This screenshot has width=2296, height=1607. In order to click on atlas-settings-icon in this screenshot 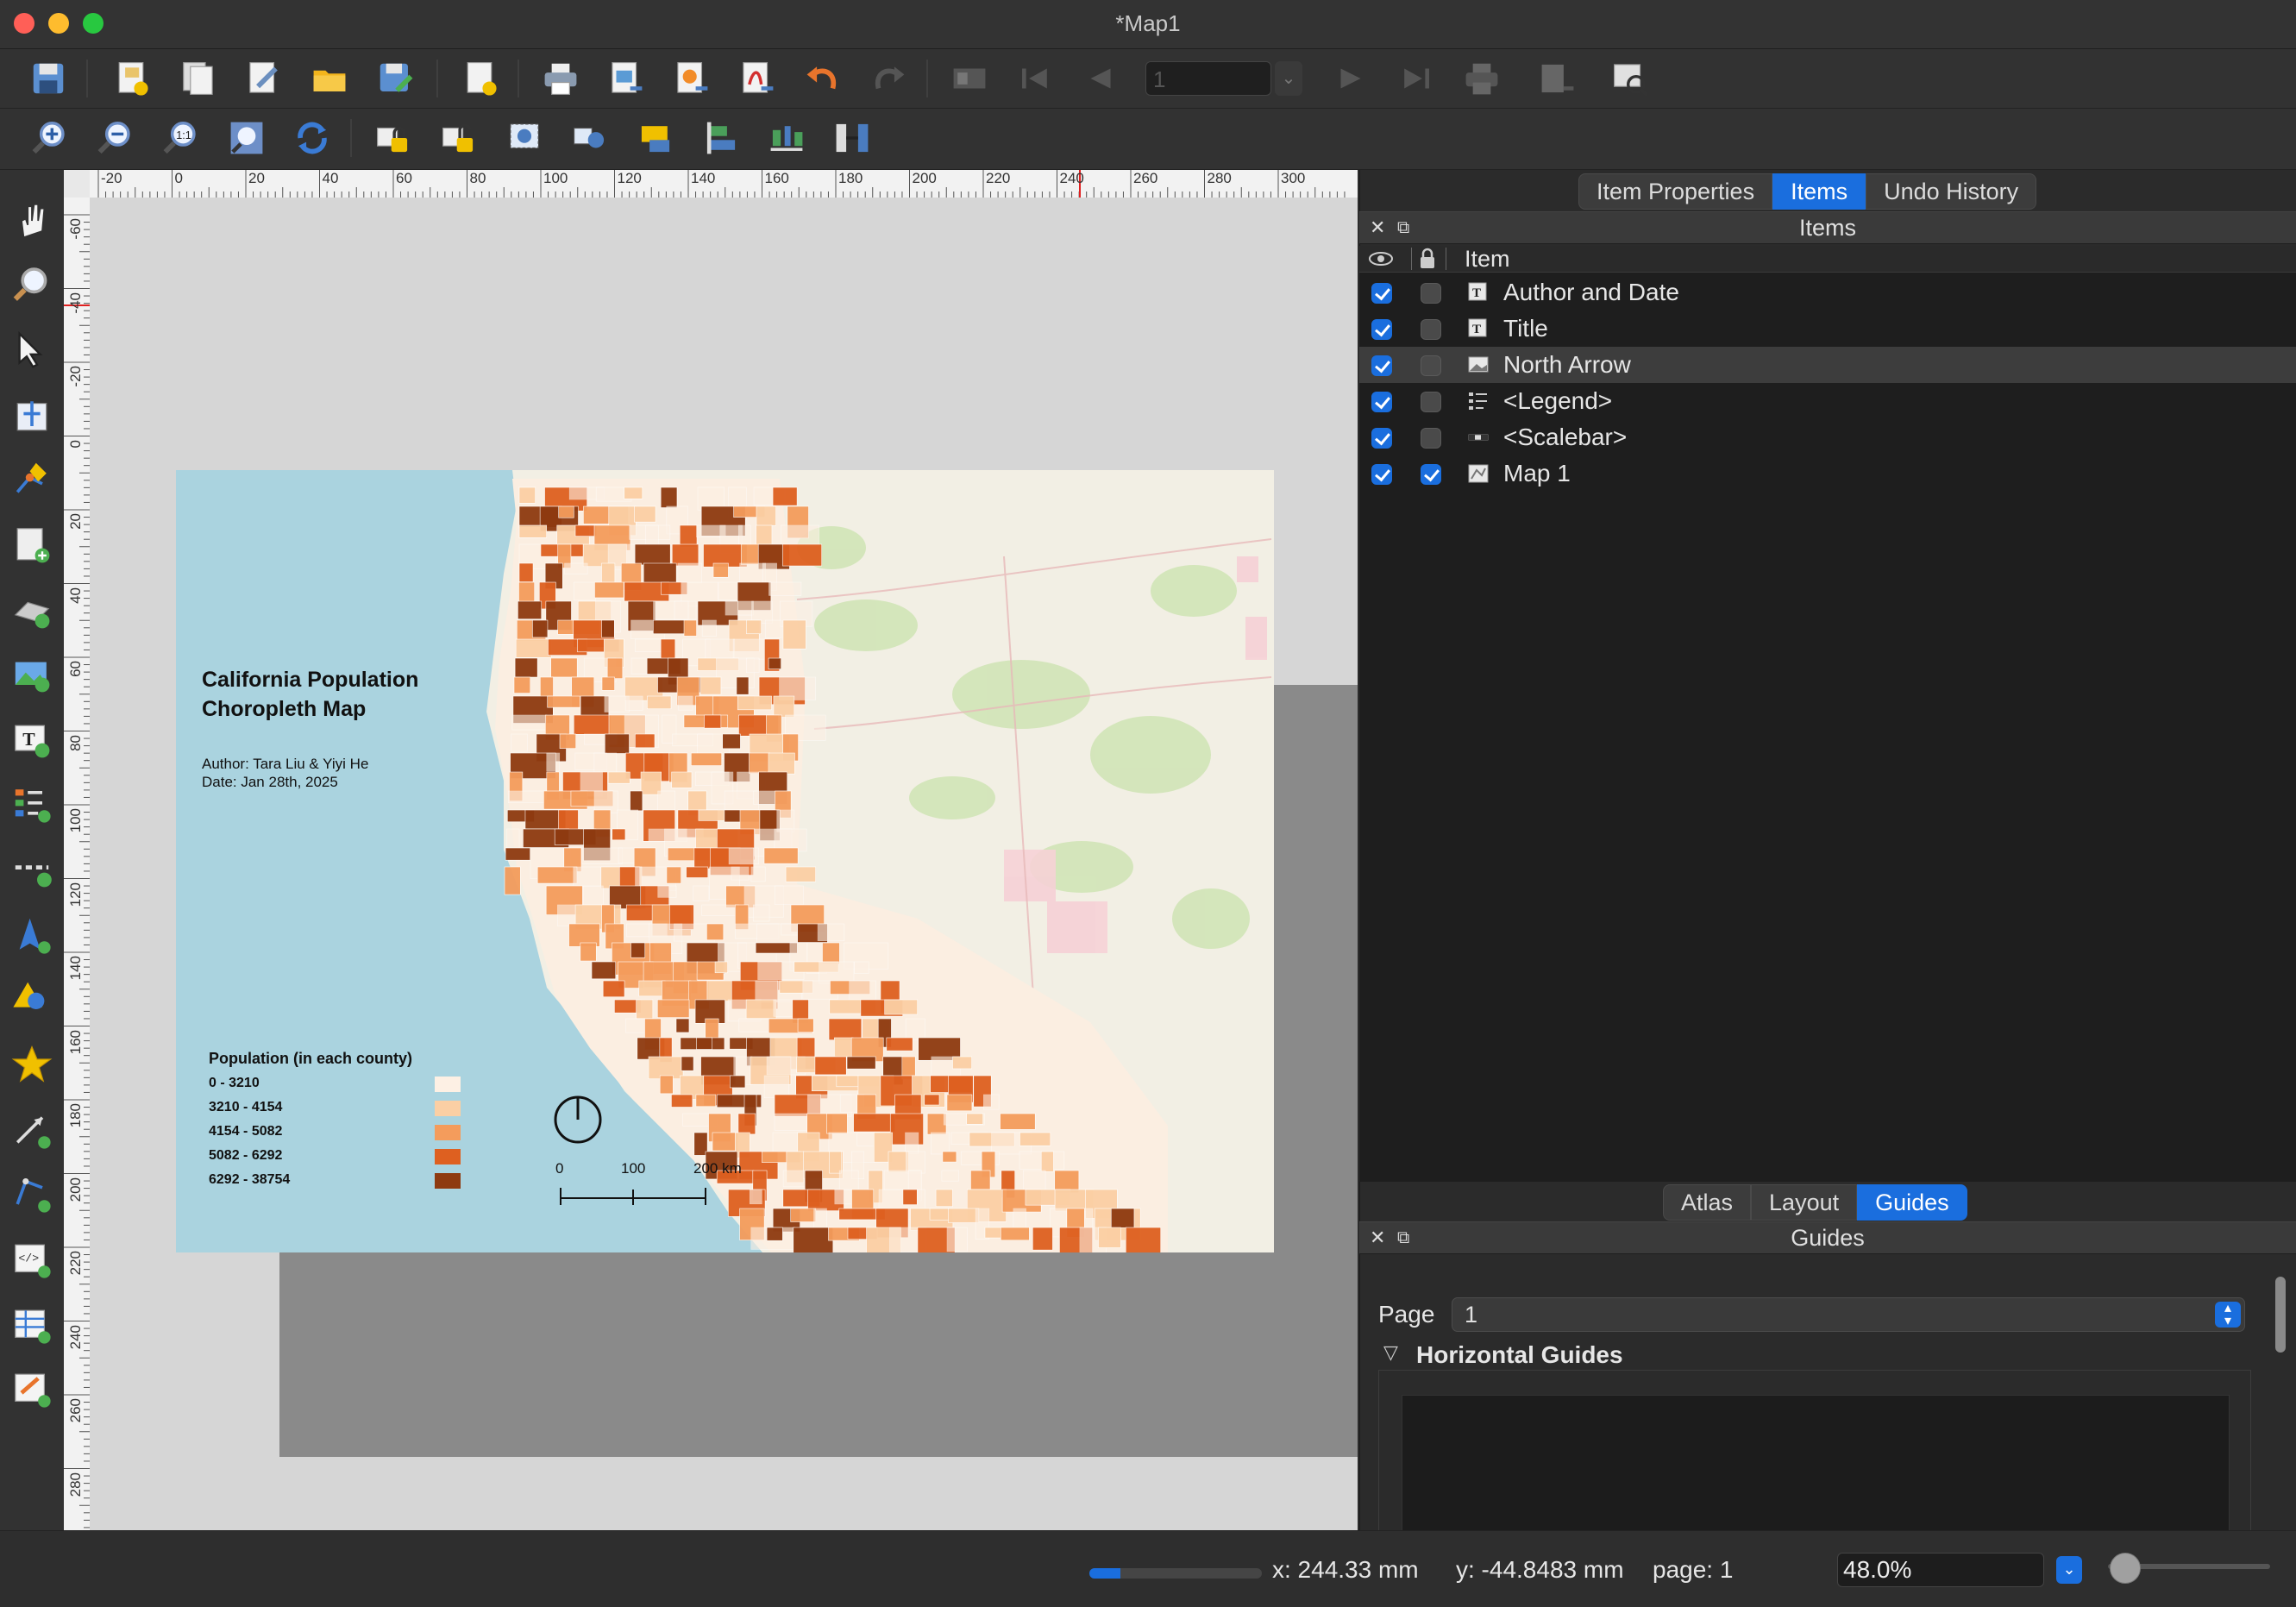, I will do `click(1630, 78)`.